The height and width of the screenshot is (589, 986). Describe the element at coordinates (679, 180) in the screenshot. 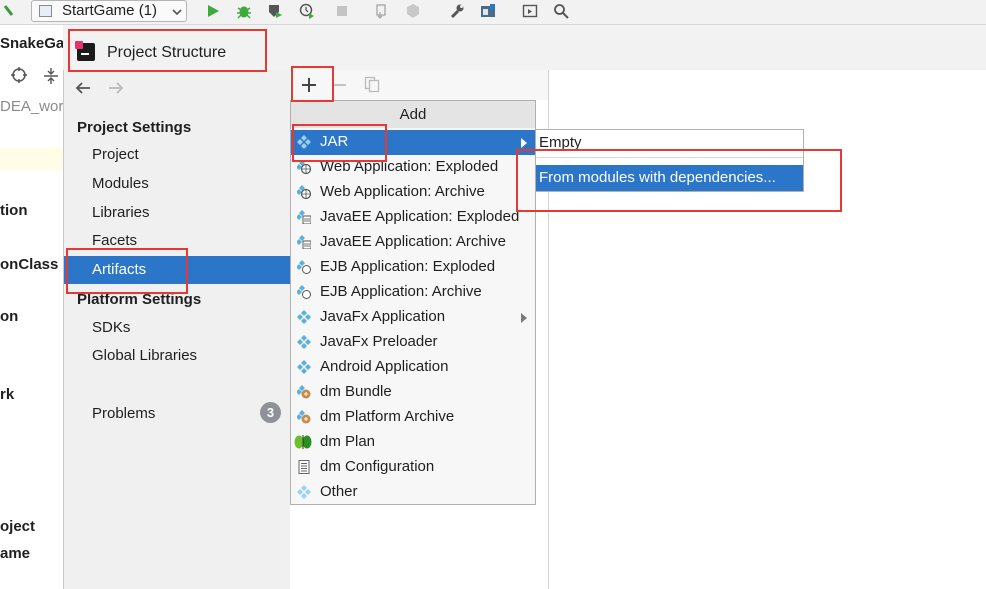

I see `annotation-from-modules-box` at that location.